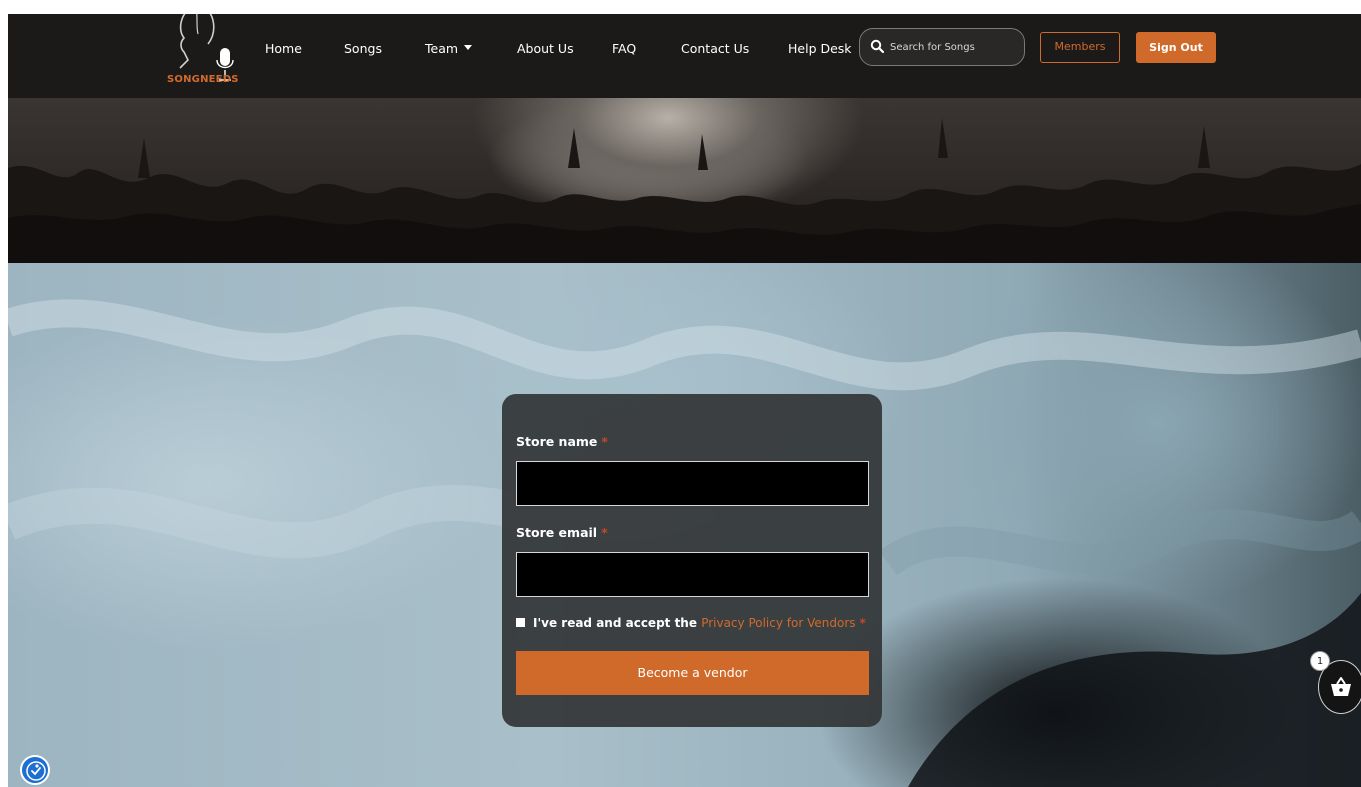 This screenshot has width=1361, height=787. What do you see at coordinates (820, 48) in the screenshot?
I see `nav-help-desk: Help Desk` at bounding box center [820, 48].